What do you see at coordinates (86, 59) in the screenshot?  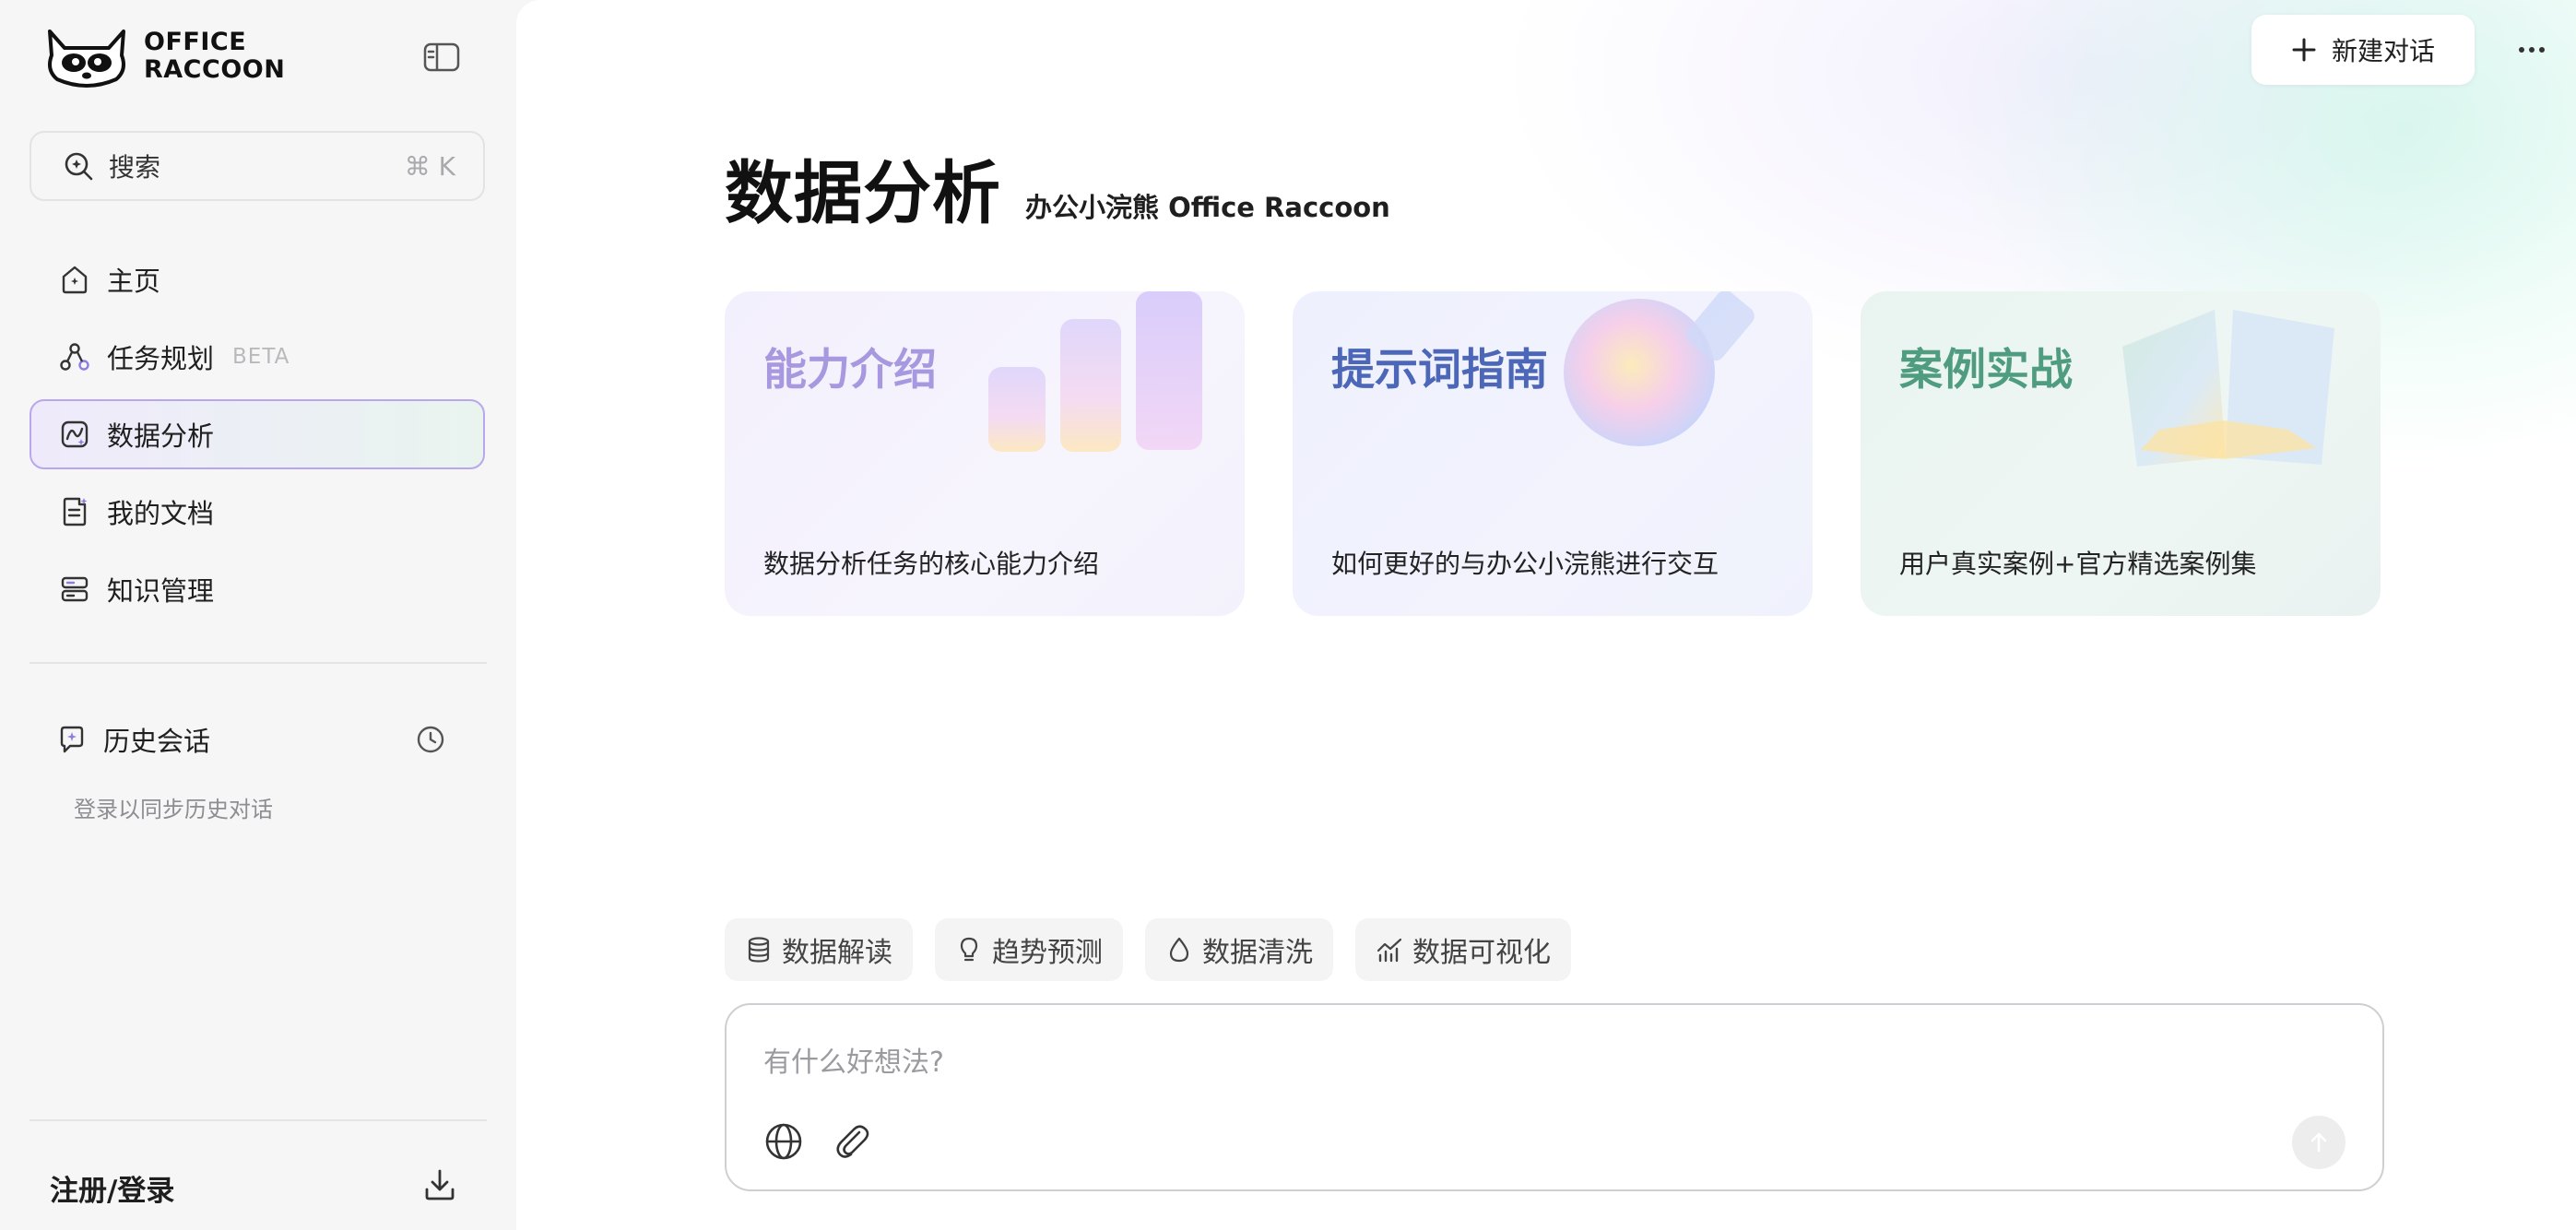 I see `raccoon-logo-icon` at bounding box center [86, 59].